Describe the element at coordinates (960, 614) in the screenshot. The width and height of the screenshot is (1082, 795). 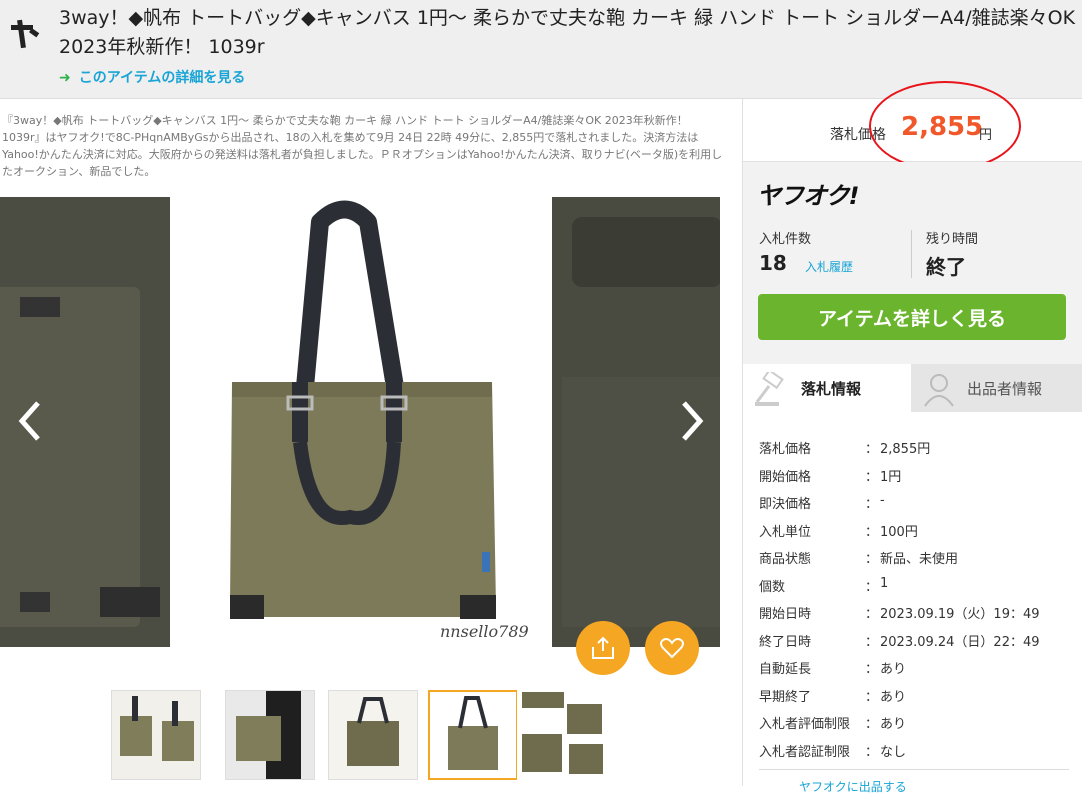
I see `info-value: 2023.09.19（火）19：49` at that location.